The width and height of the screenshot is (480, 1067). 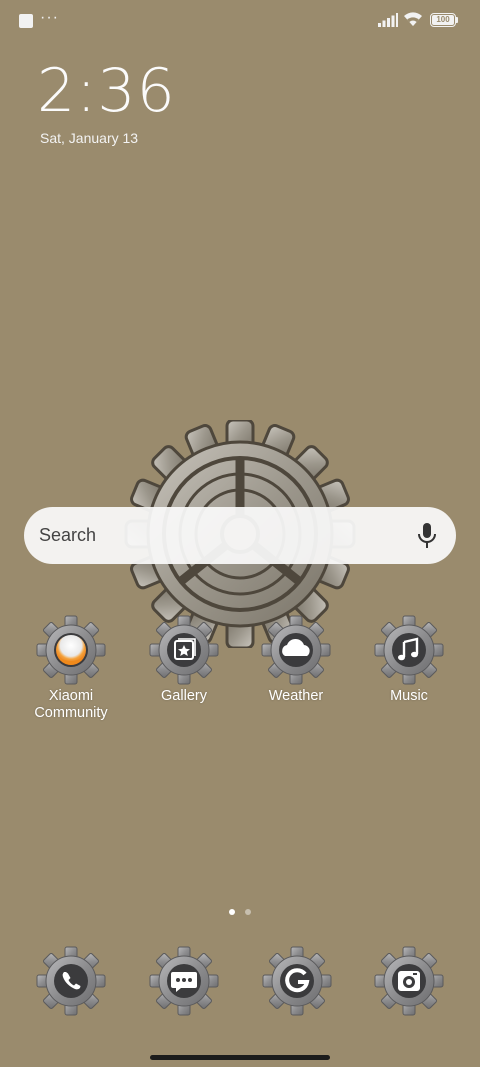 What do you see at coordinates (184, 981) in the screenshot?
I see `messages-icon` at bounding box center [184, 981].